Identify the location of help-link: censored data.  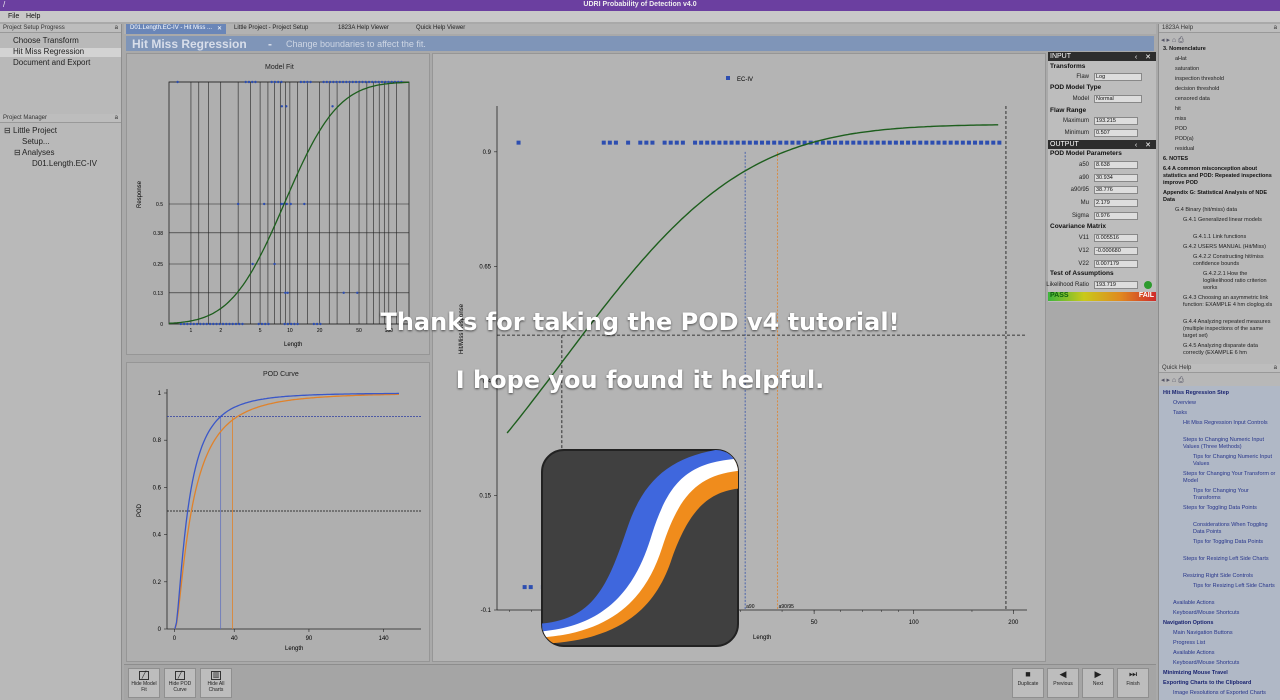
(1226, 99).